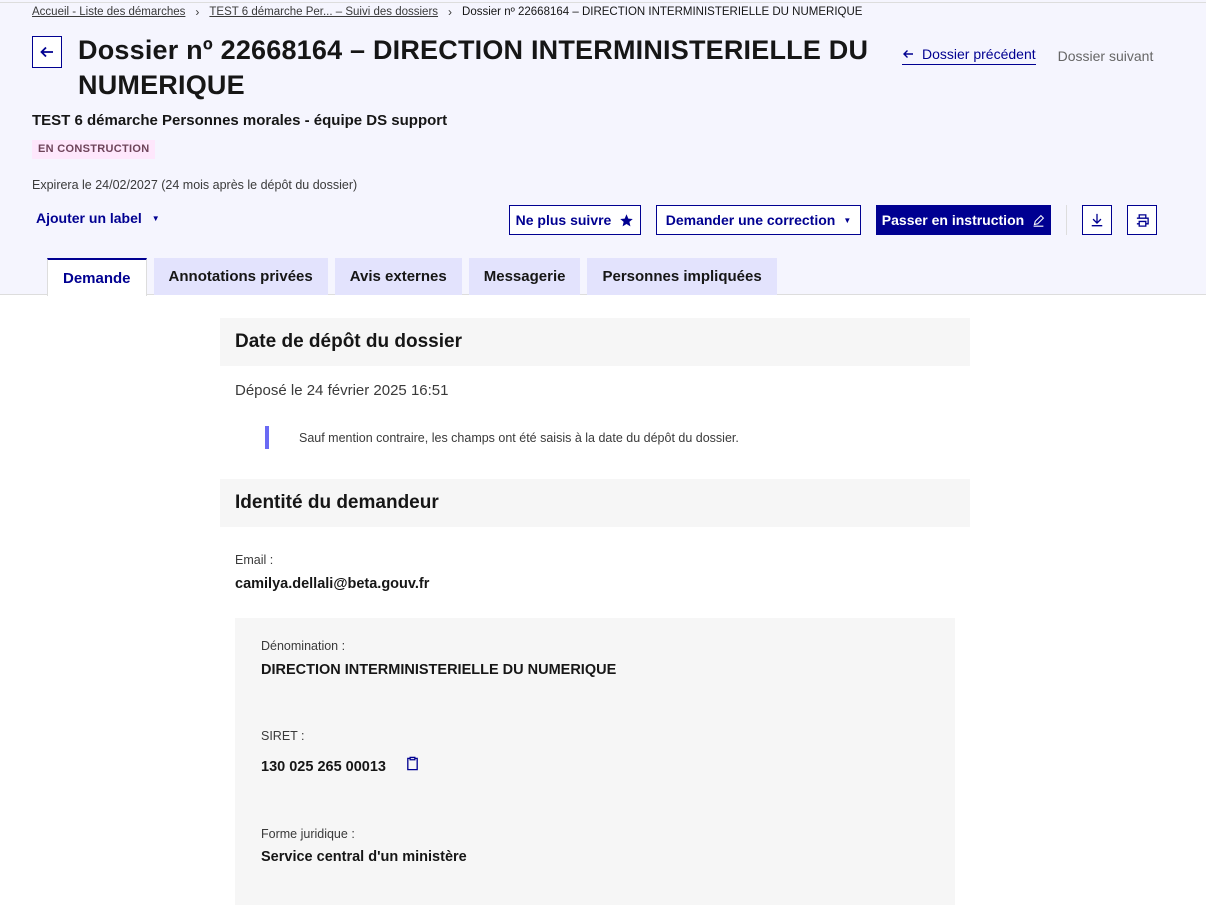  Describe the element at coordinates (750, 220) in the screenshot. I see `request-correction-label: Demander une correction` at that location.